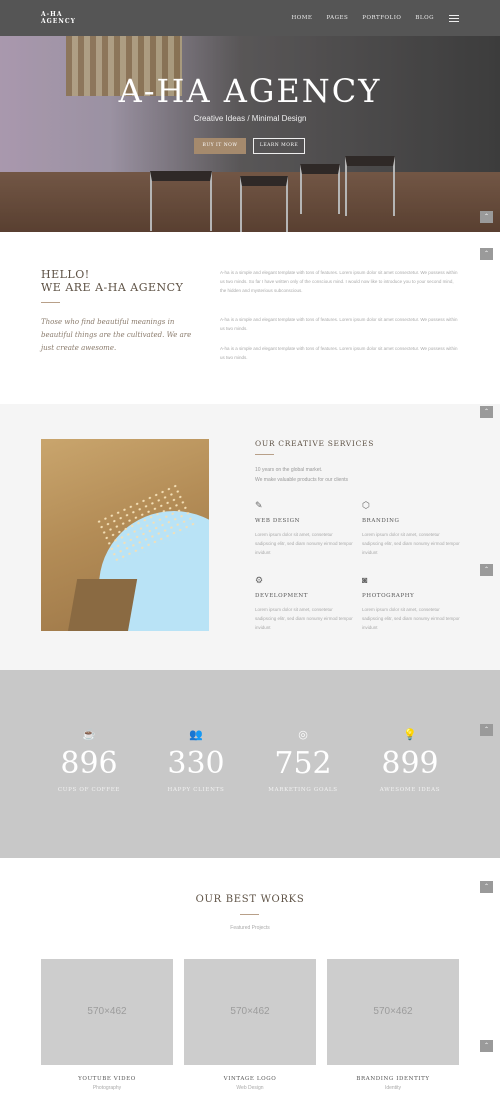  Describe the element at coordinates (259, 505) in the screenshot. I see `pen-nib-icon: ✎` at that location.